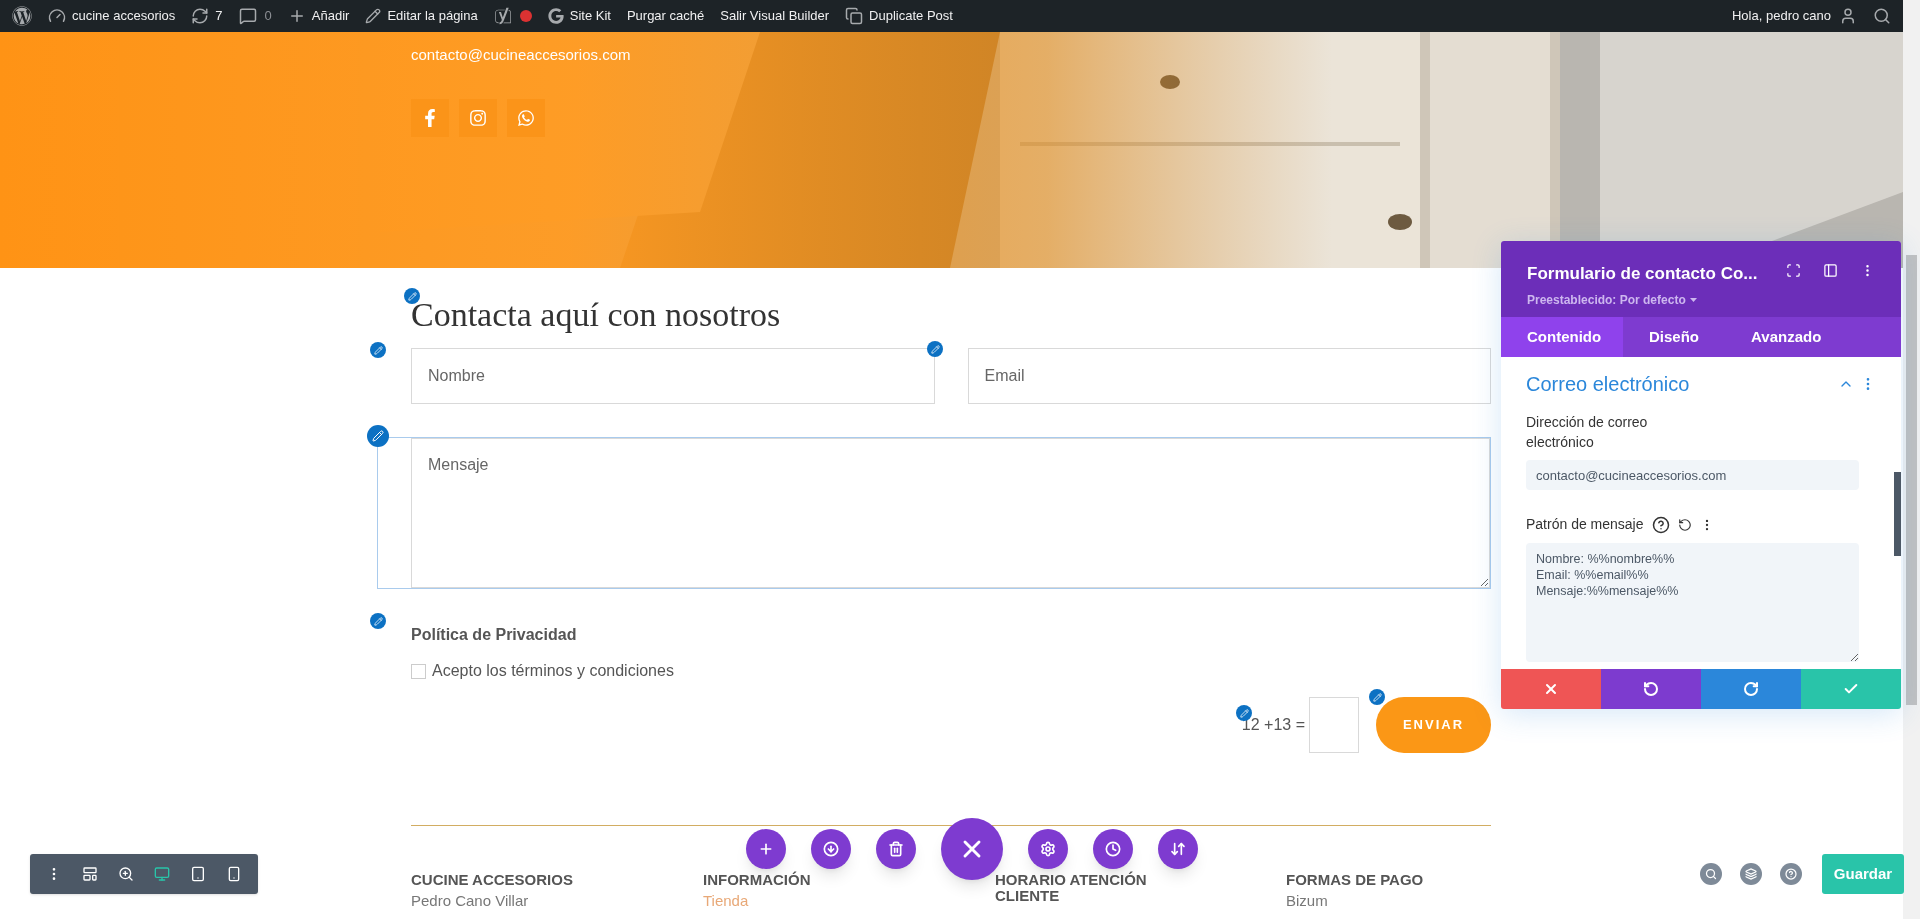 Image resolution: width=1920 pixels, height=919 pixels. Describe the element at coordinates (1608, 384) in the screenshot. I see `section-title: Correo electrónico` at that location.